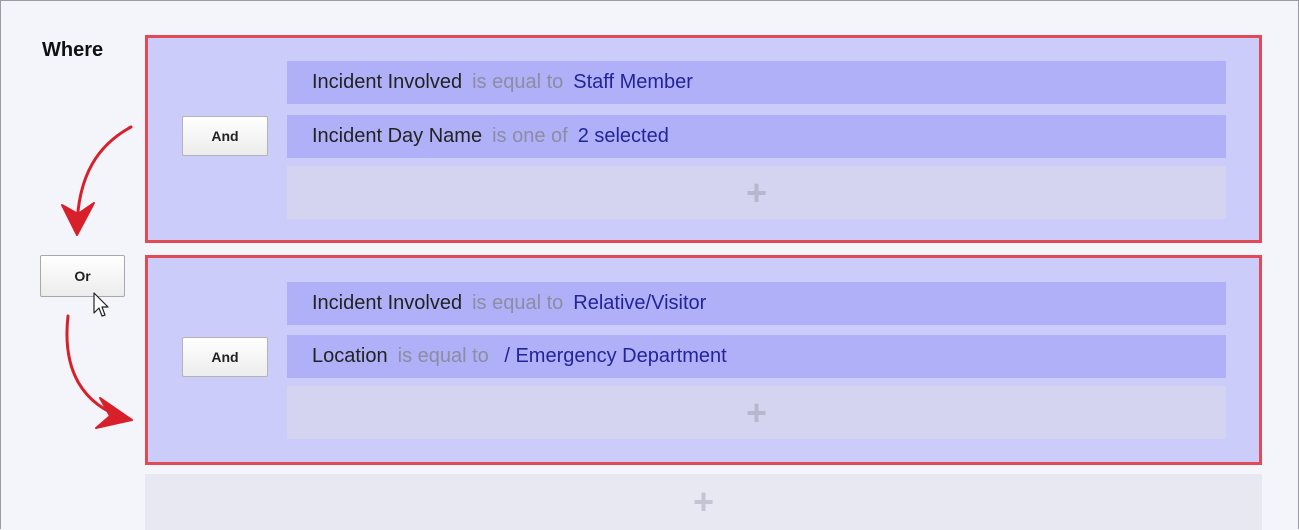  I want to click on and-button-group-2: And, so click(225, 357).